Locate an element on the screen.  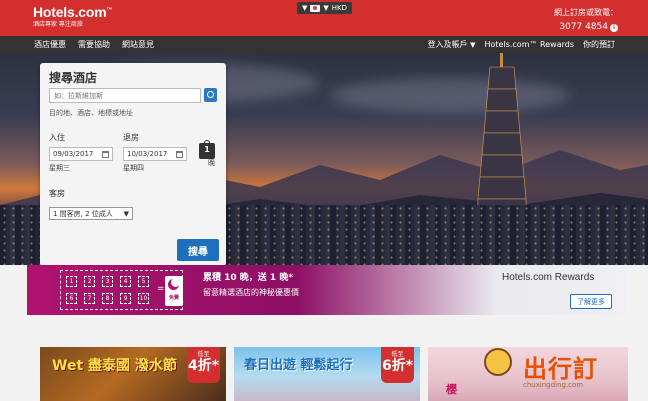
promo-title: 櫻 is located at coordinates (451, 389).